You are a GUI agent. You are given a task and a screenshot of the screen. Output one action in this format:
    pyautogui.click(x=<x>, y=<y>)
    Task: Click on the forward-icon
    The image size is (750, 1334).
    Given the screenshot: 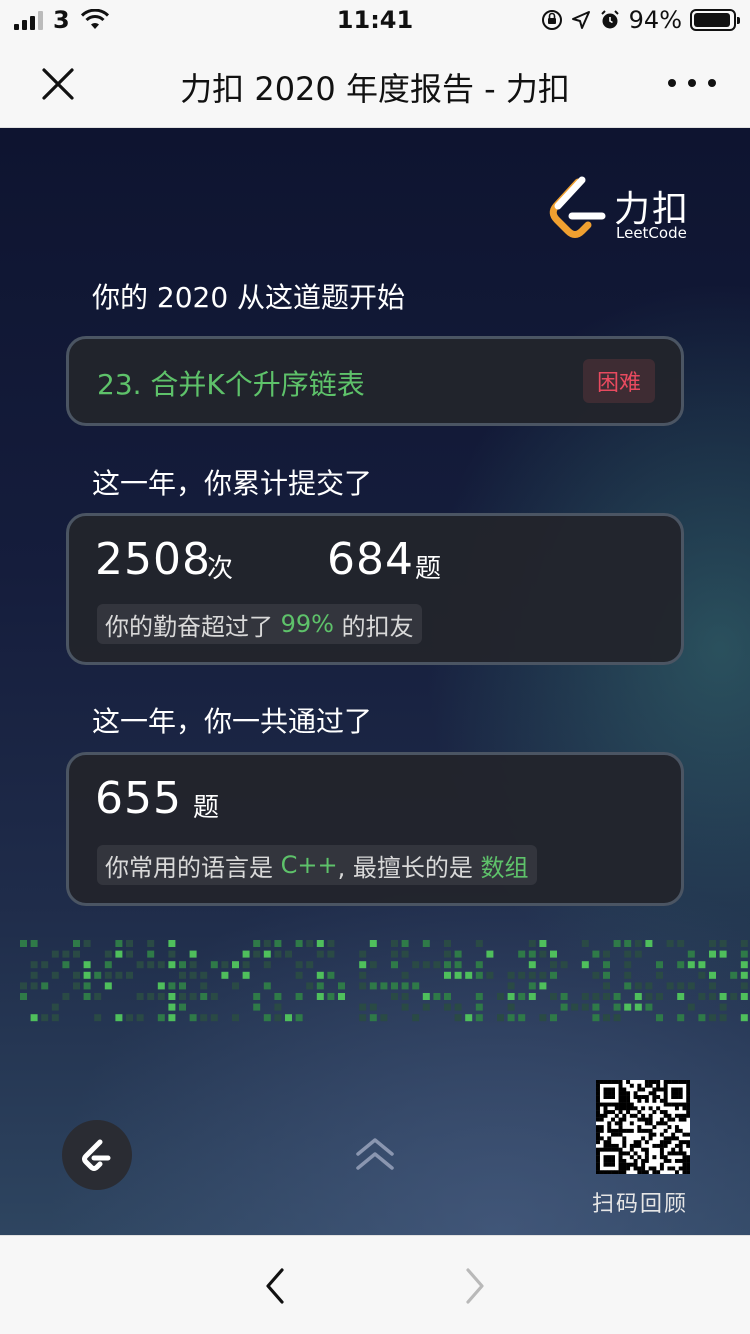 What is the action you would take?
    pyautogui.click(x=475, y=1286)
    